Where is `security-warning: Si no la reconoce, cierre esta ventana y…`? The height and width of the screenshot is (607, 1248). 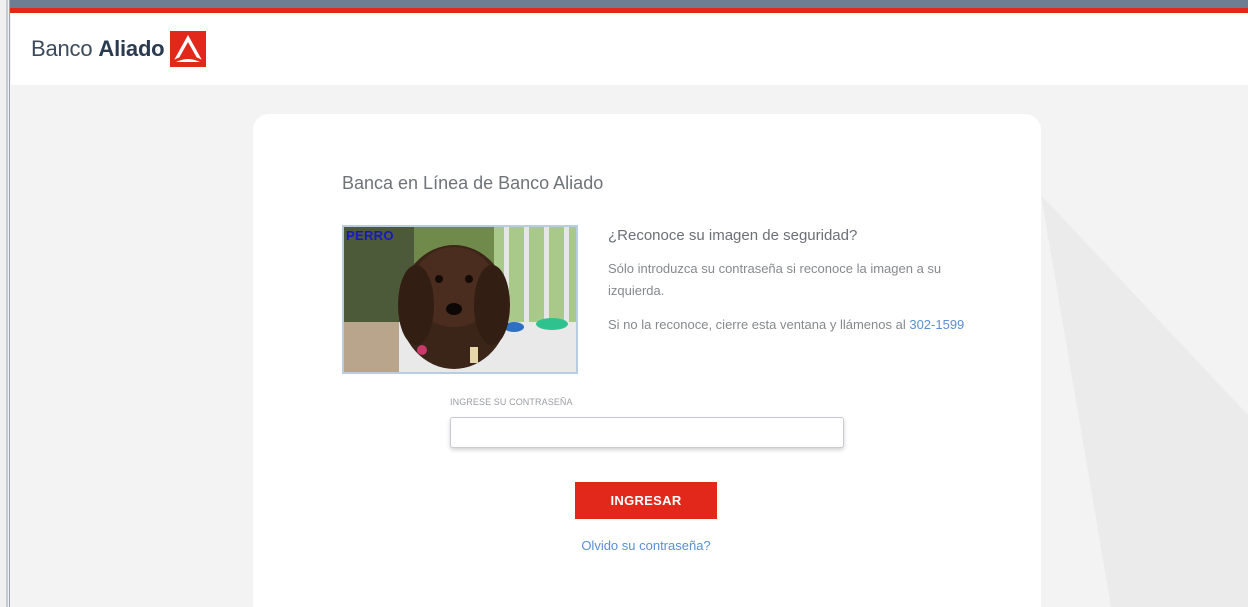
security-warning: Si no la reconoce, cierre esta ventana y… is located at coordinates (788, 325).